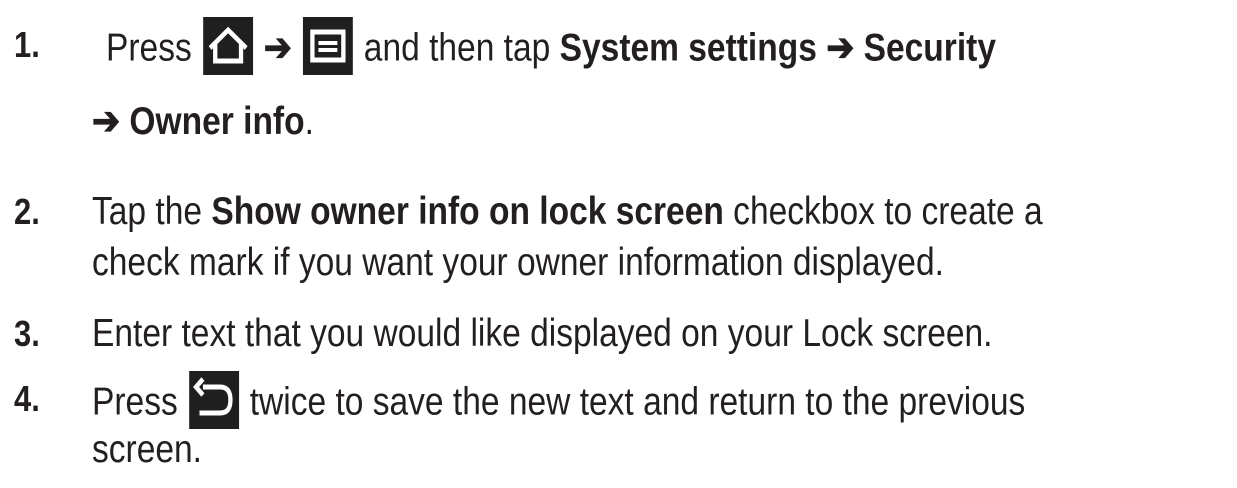 The width and height of the screenshot is (1237, 488). What do you see at coordinates (213, 400) in the screenshot?
I see `back-icon` at bounding box center [213, 400].